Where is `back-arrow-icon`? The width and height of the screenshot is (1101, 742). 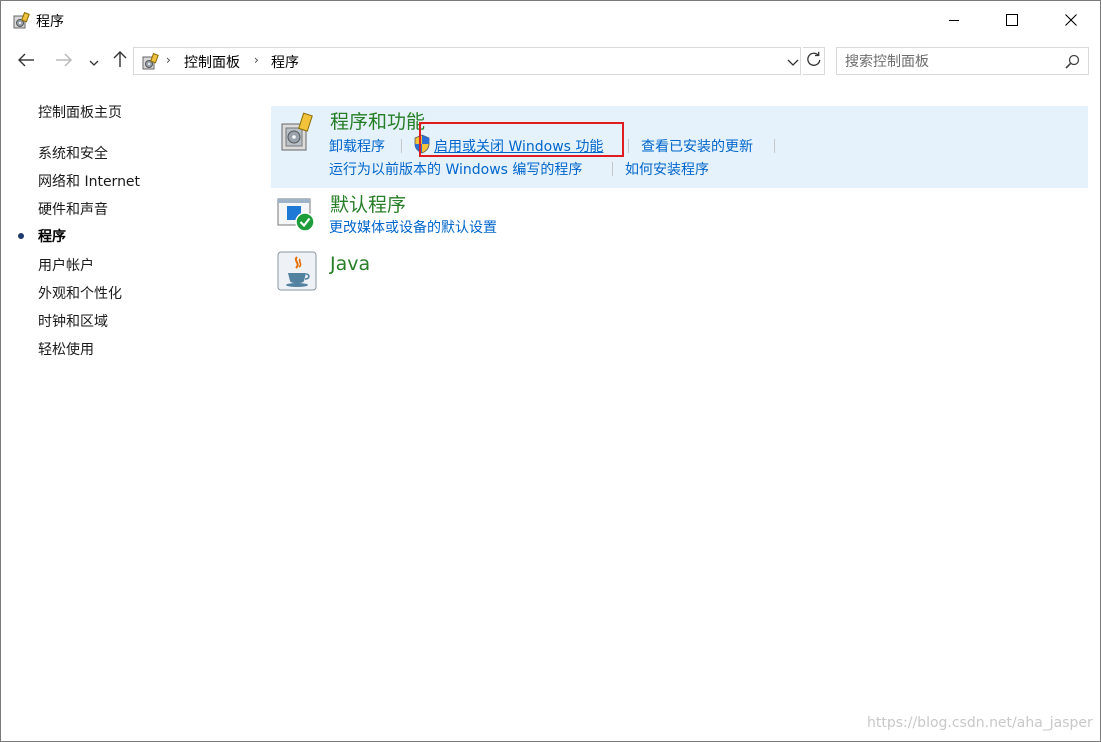
back-arrow-icon is located at coordinates (26, 61).